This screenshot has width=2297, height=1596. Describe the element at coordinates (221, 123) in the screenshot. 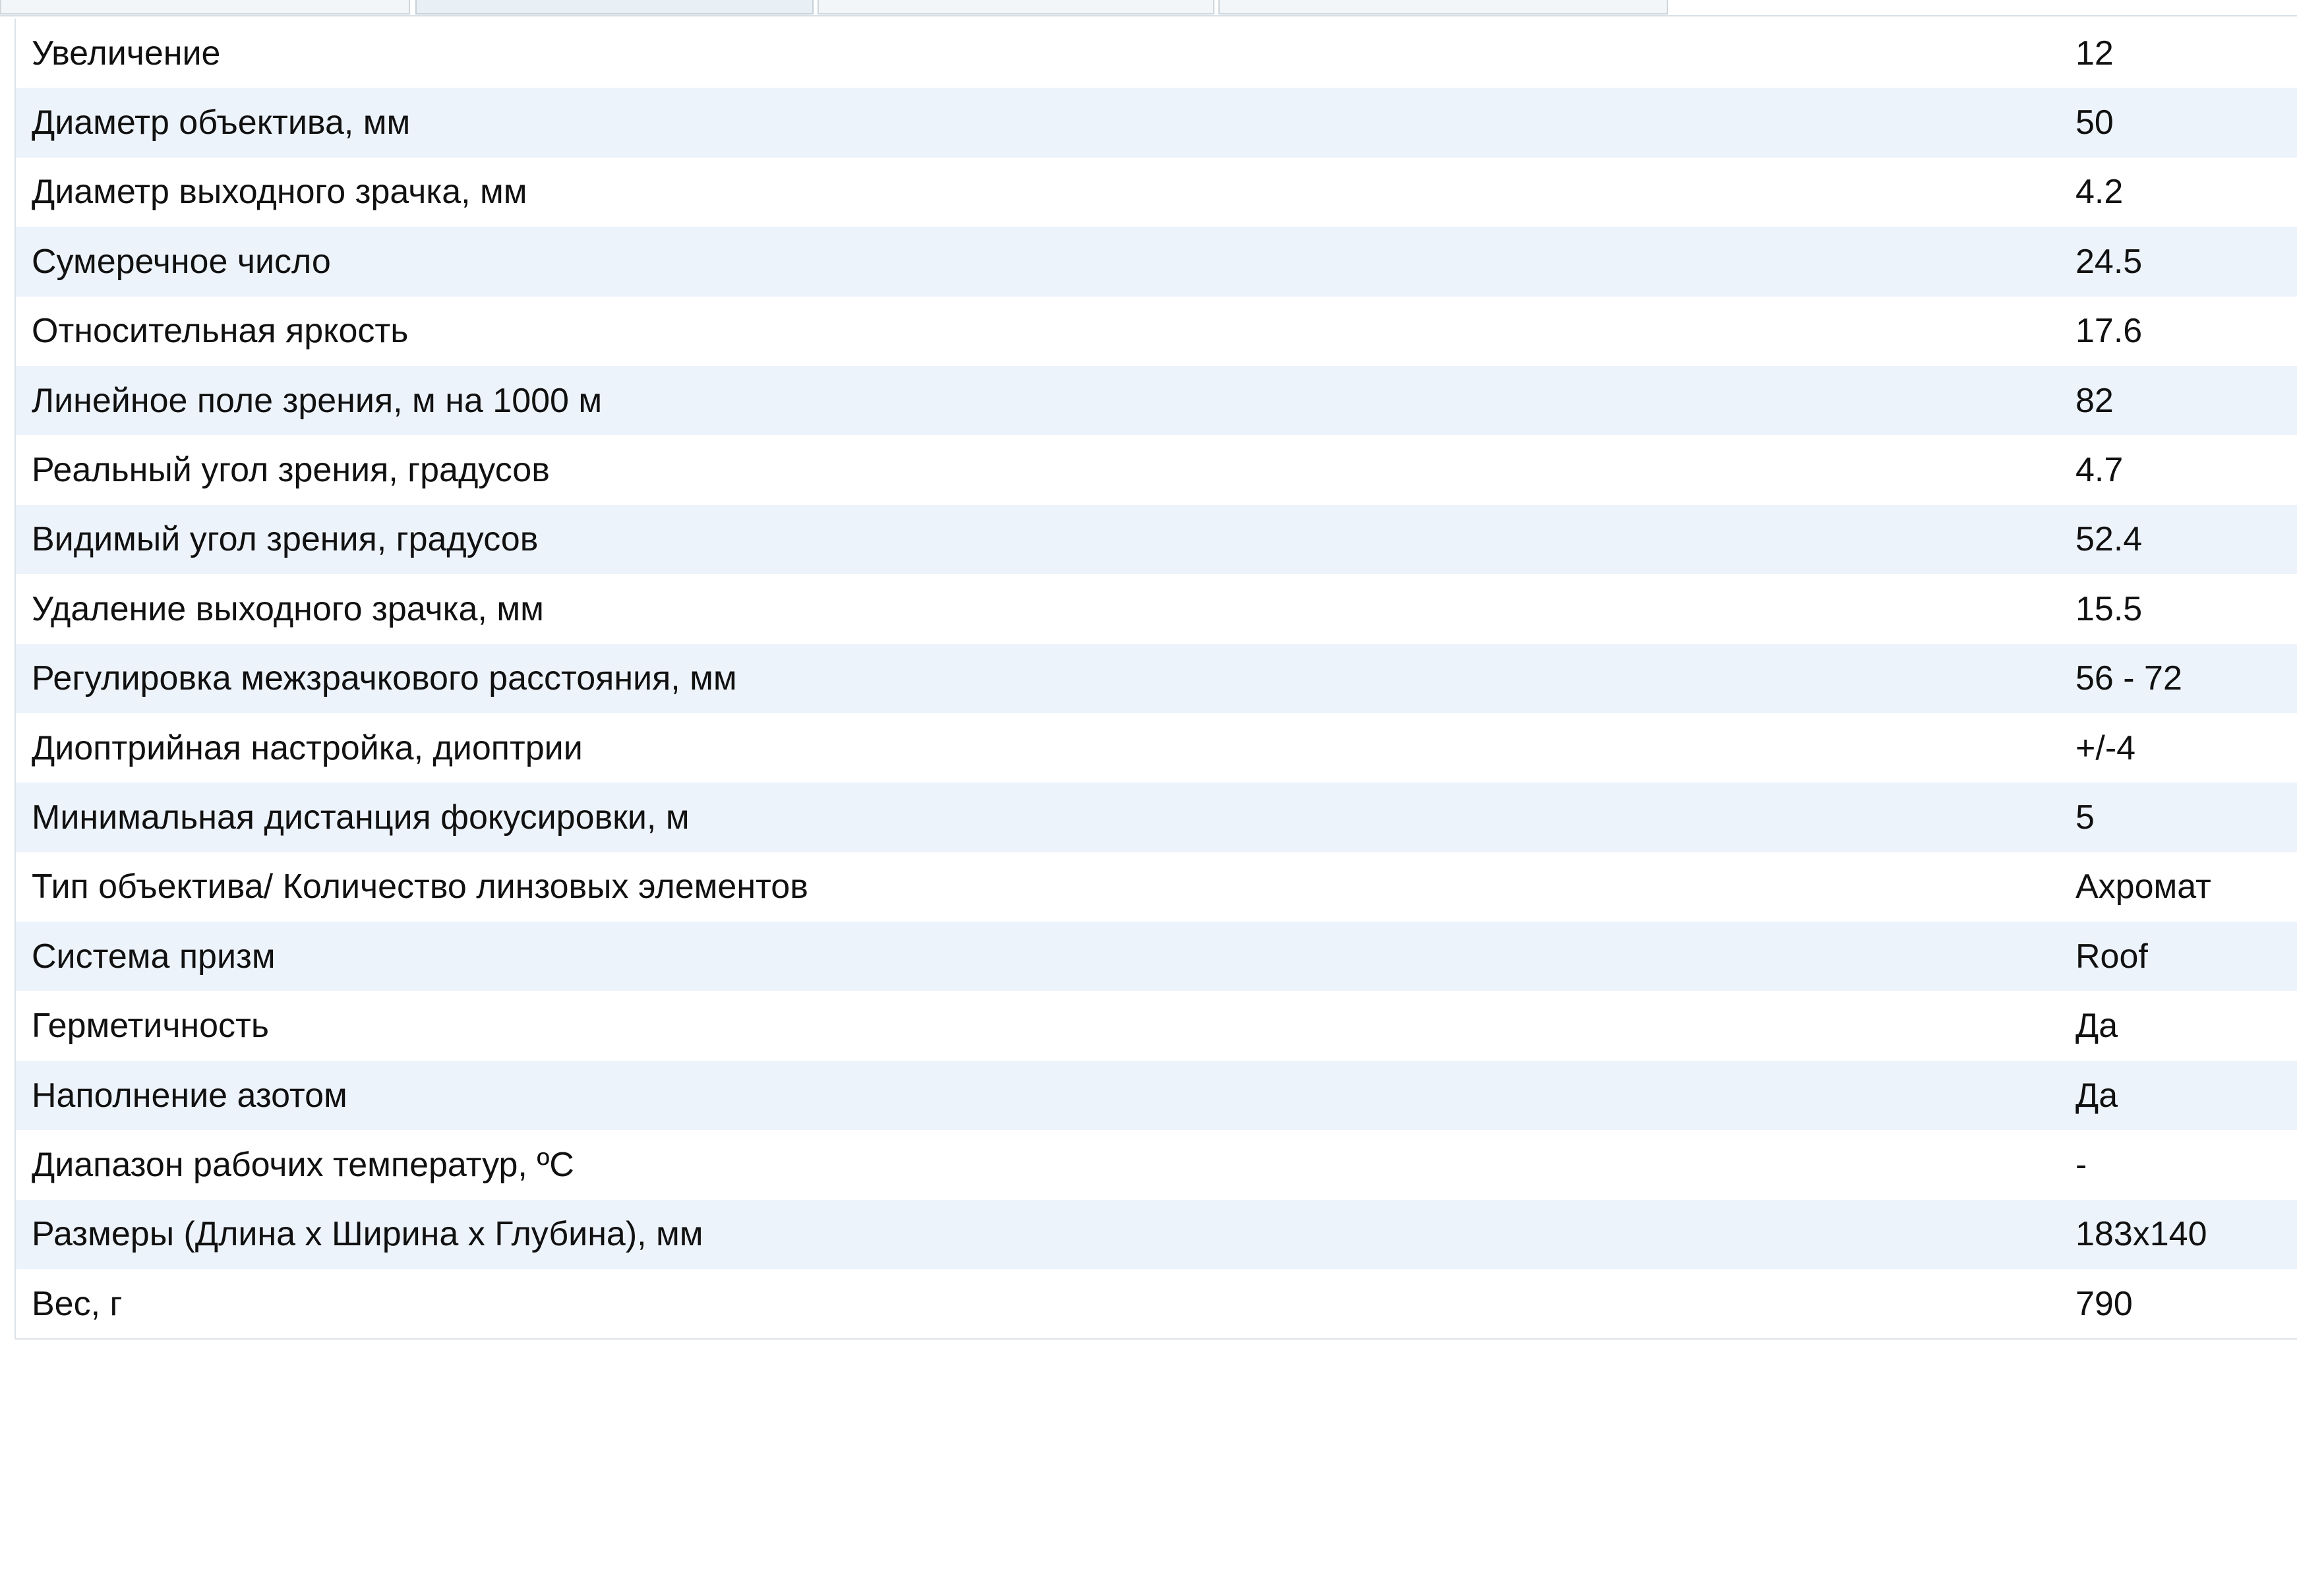

I see `spec-label: Диаметр объектива, мм` at that location.